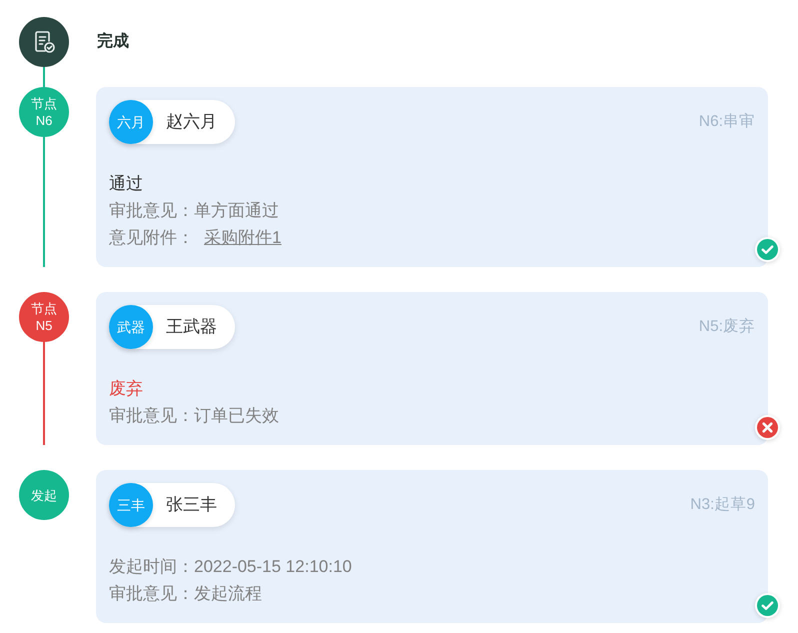 This screenshot has width=798, height=633. I want to click on user-name: 赵六月, so click(191, 122).